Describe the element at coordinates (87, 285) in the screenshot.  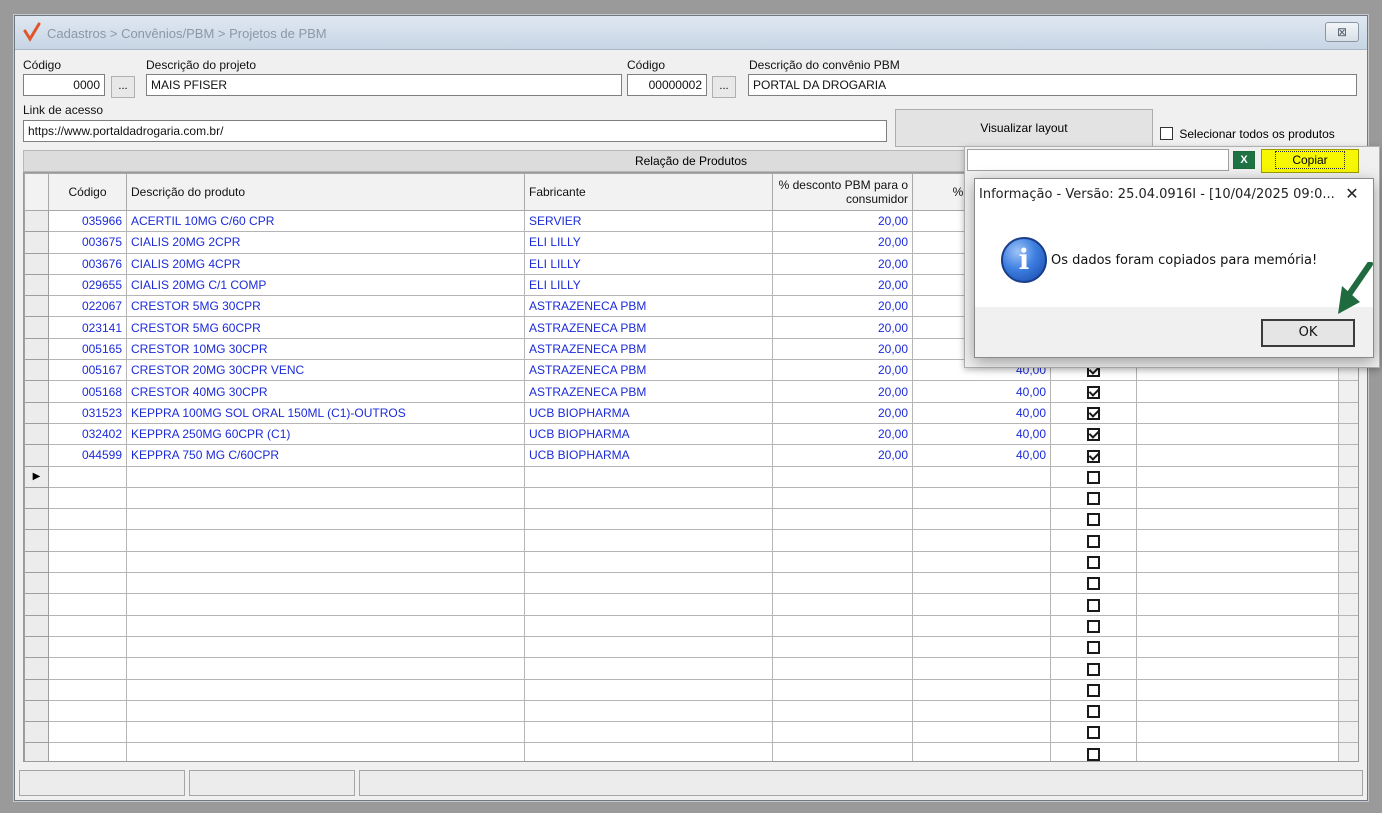
I see `cell-codigo: 029655` at that location.